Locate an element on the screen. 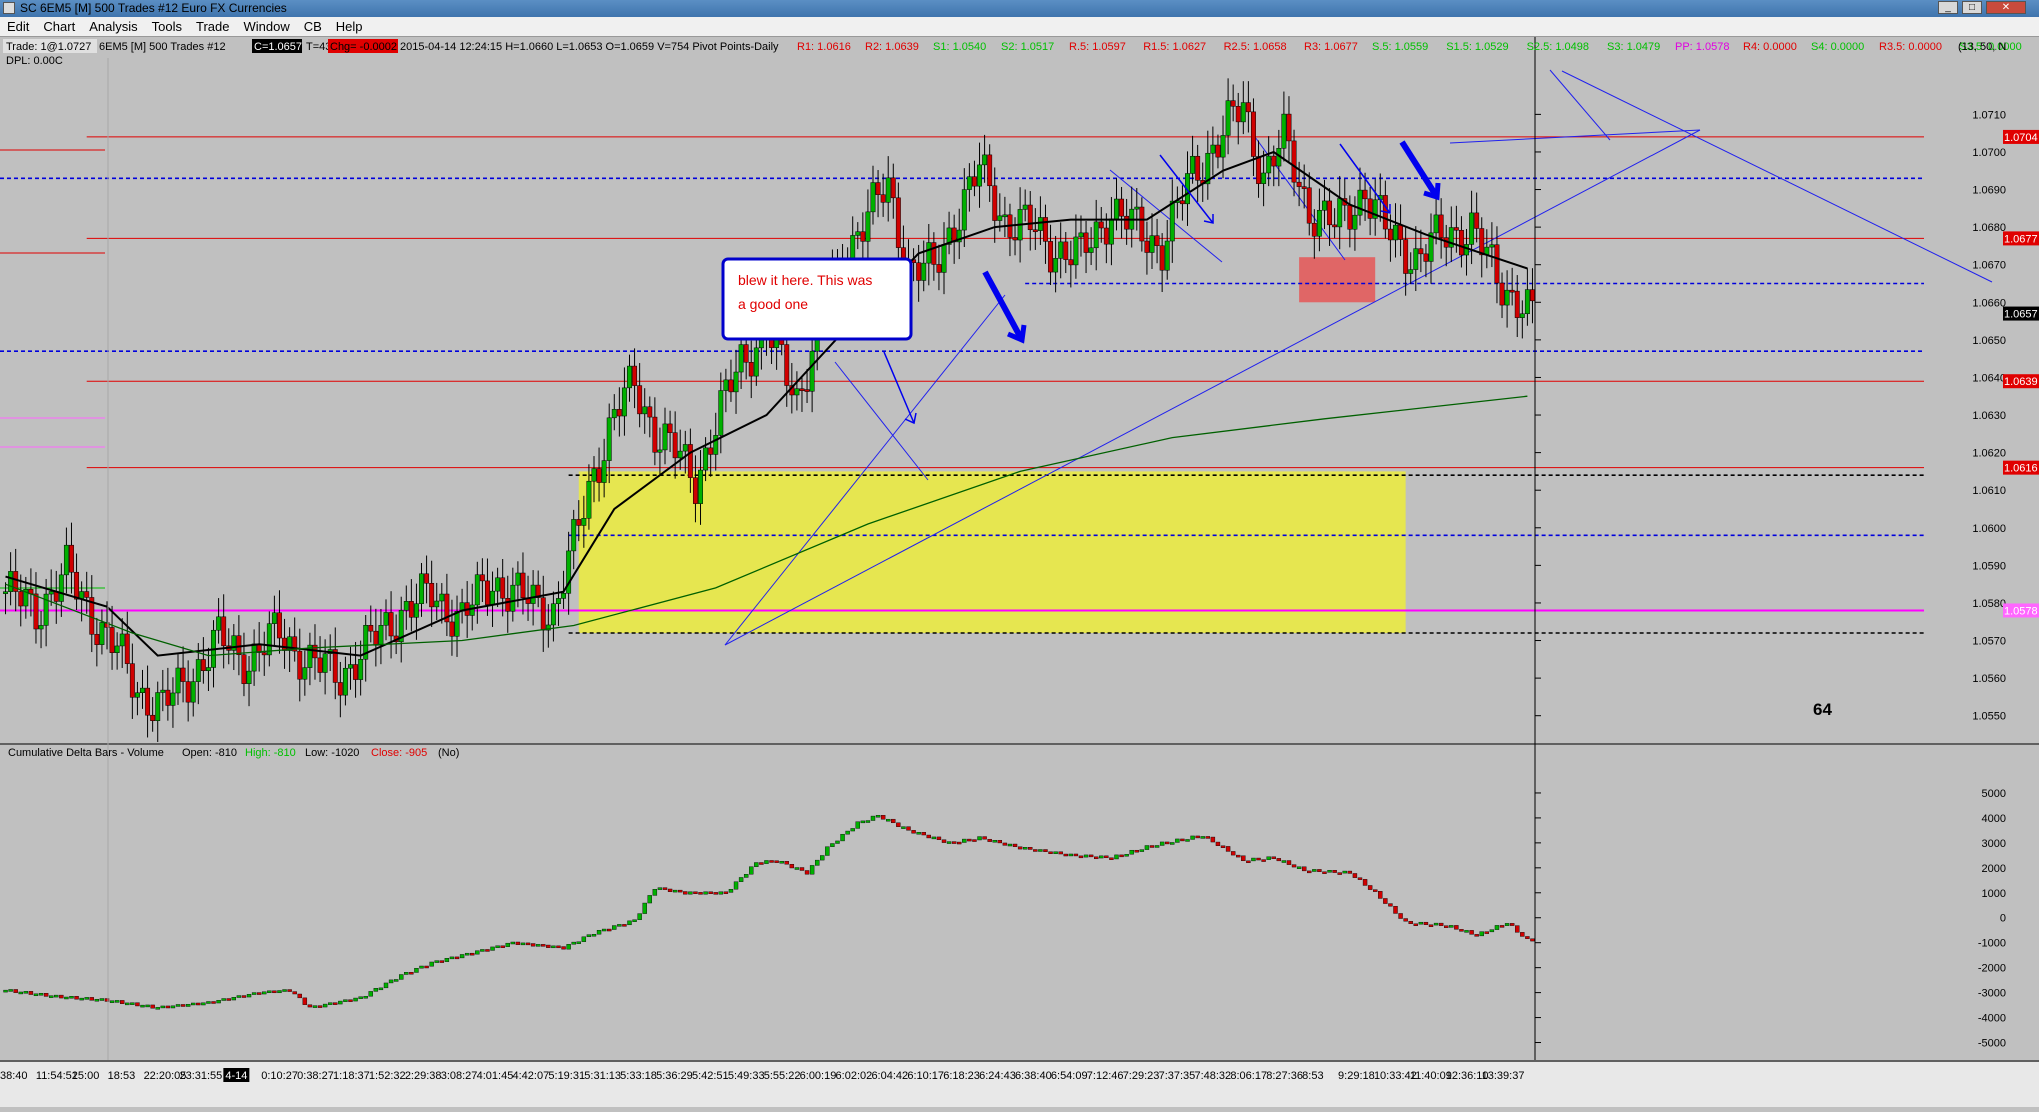  delta-tick-label: 3000 is located at coordinates (1994, 844).